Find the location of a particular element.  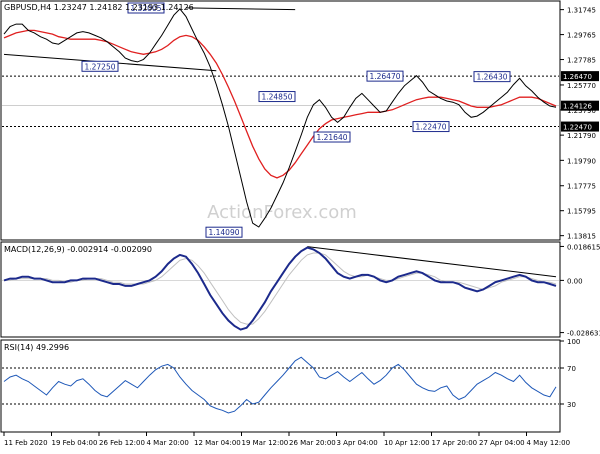

x-tick-label: 4 Mar 20:00 is located at coordinates (168, 443).